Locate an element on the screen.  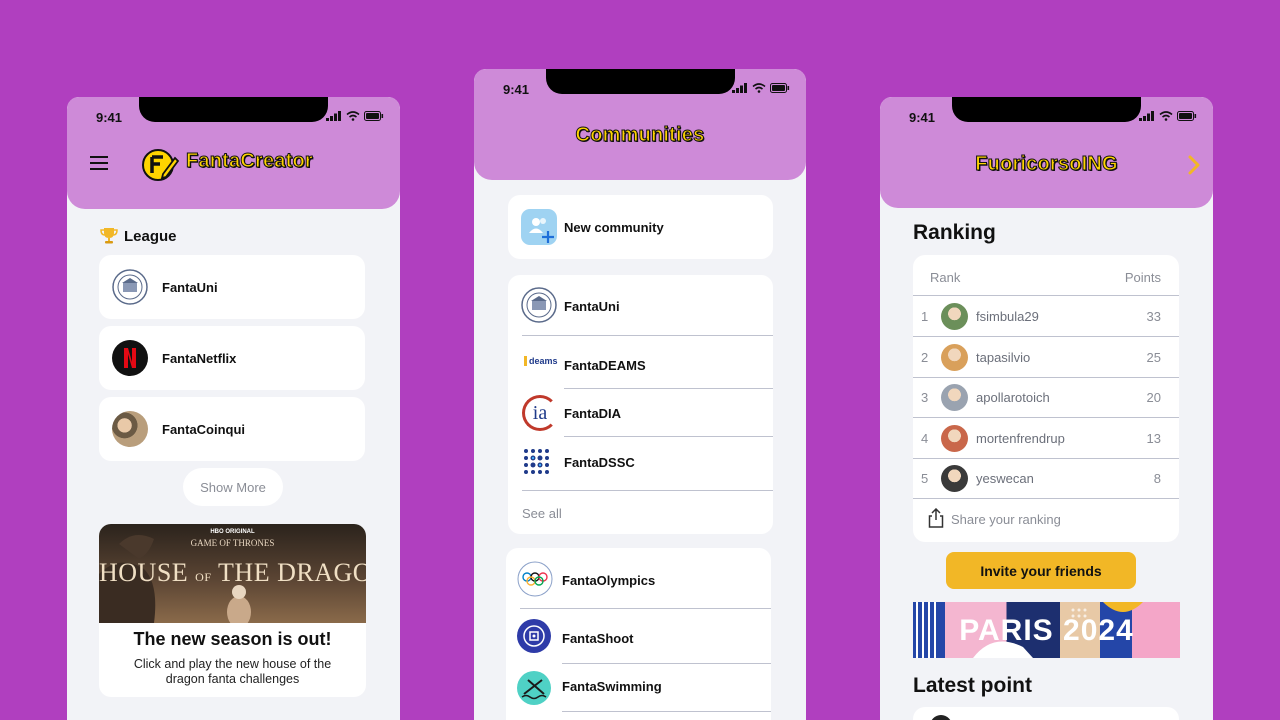
column-header-rank: Rank is located at coordinates (945, 277).